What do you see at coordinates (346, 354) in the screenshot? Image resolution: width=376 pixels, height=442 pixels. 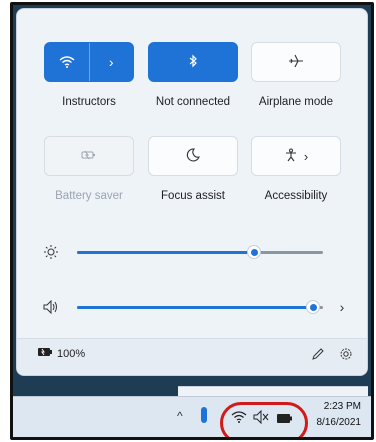 I see `gear-icon` at bounding box center [346, 354].